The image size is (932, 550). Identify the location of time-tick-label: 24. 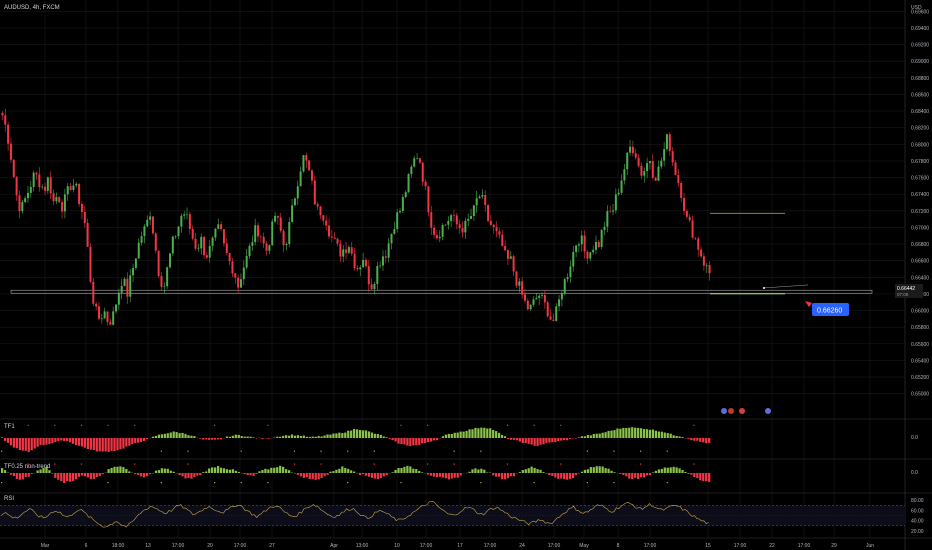
(522, 546).